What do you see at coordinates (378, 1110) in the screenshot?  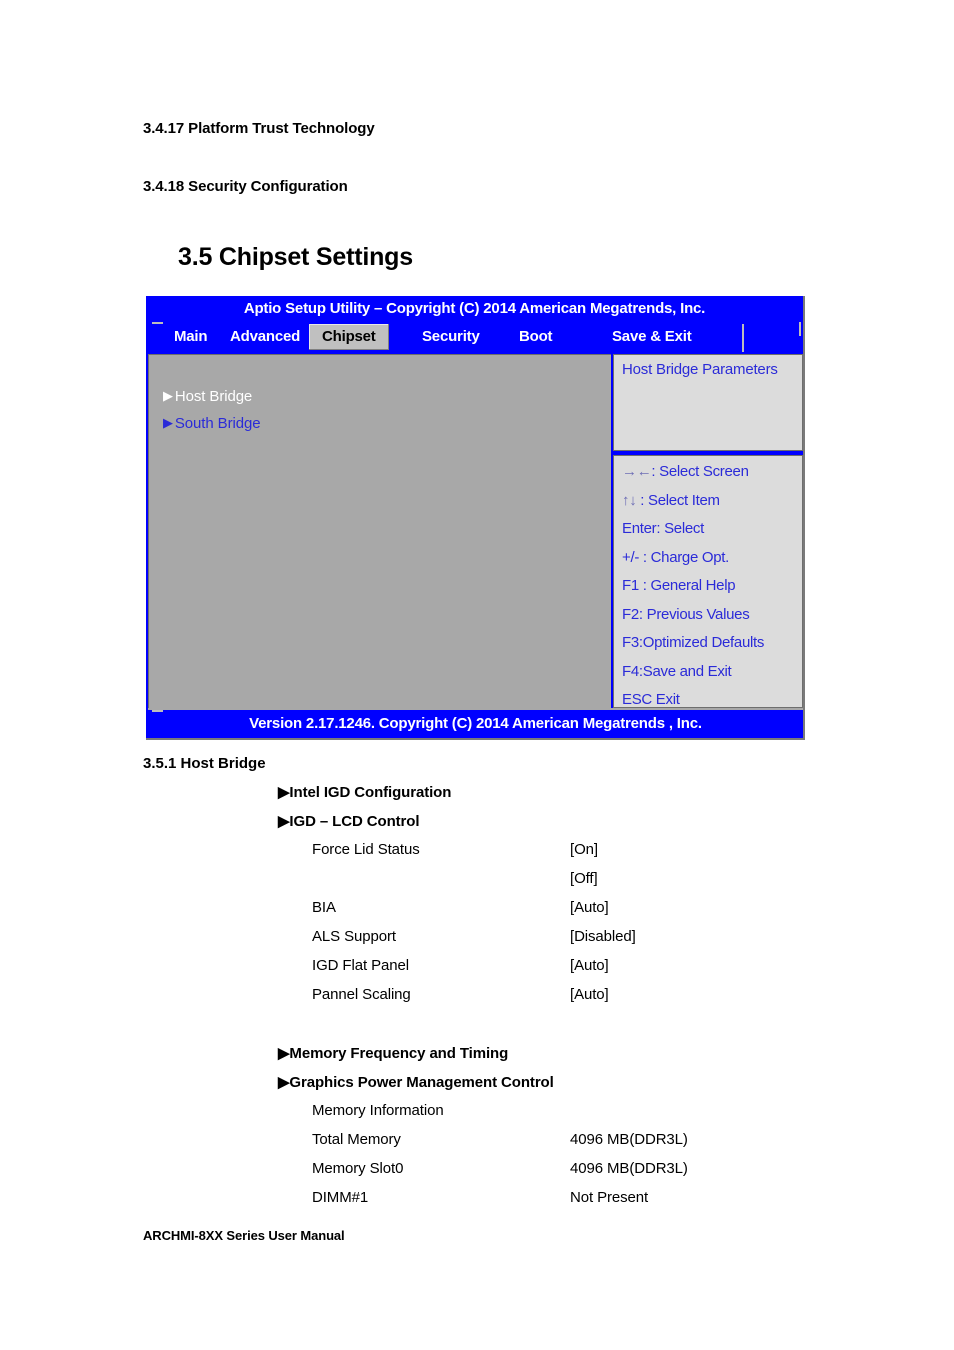 I see `setting-label: Memory Information` at bounding box center [378, 1110].